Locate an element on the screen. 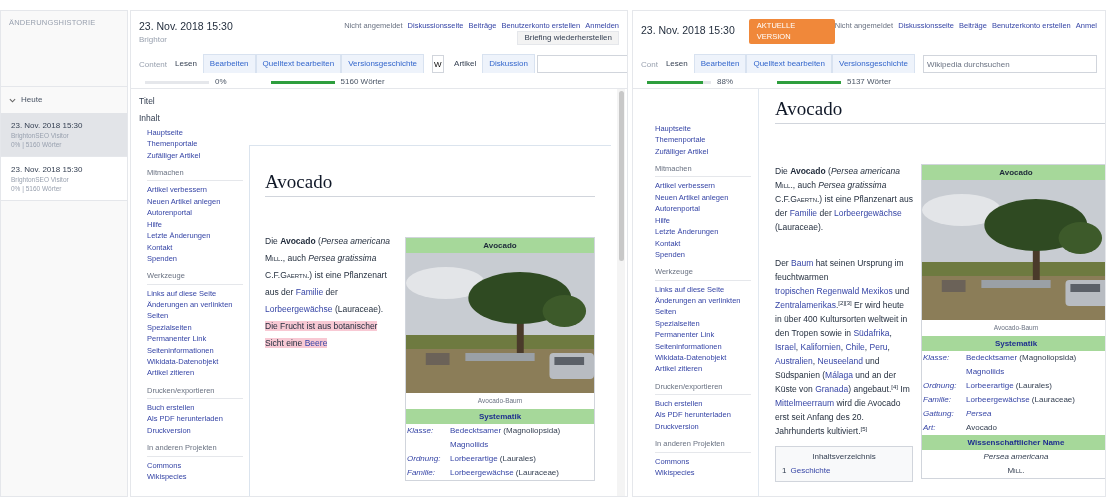 This screenshot has height=497, width=1106. wiki-link: Málaga is located at coordinates (839, 375).